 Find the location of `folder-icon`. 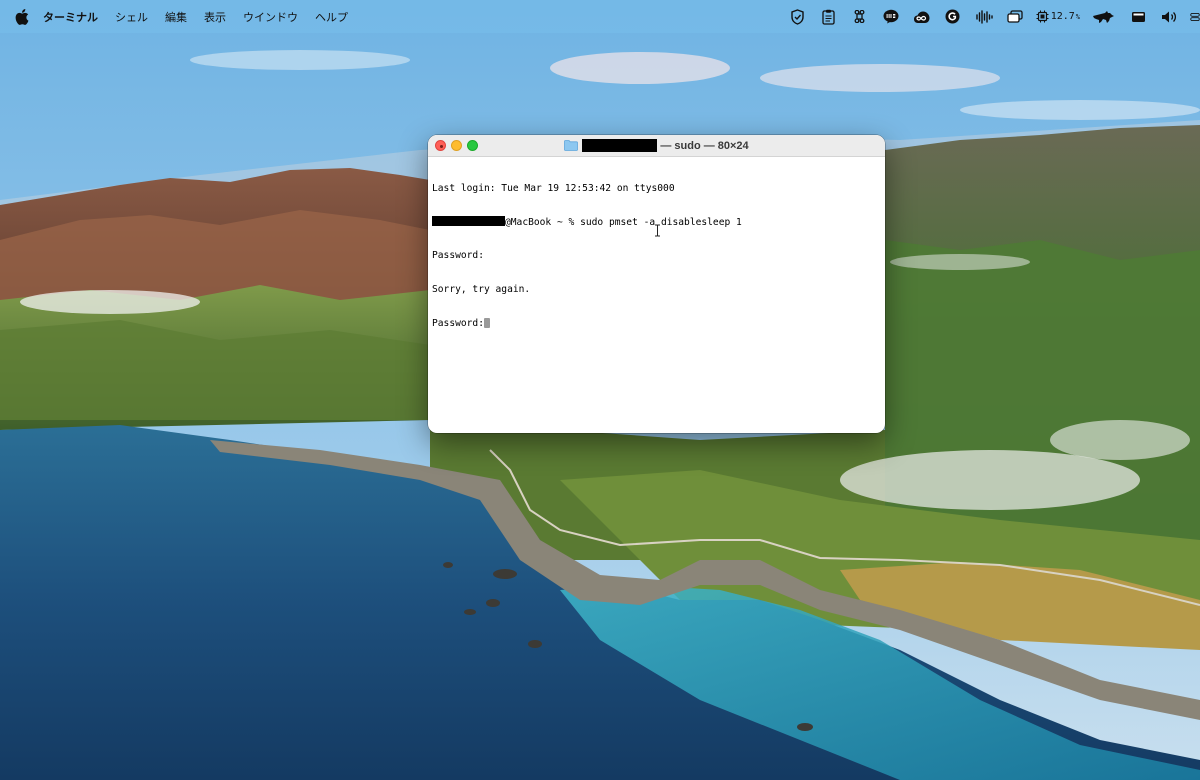

folder-icon is located at coordinates (571, 145).